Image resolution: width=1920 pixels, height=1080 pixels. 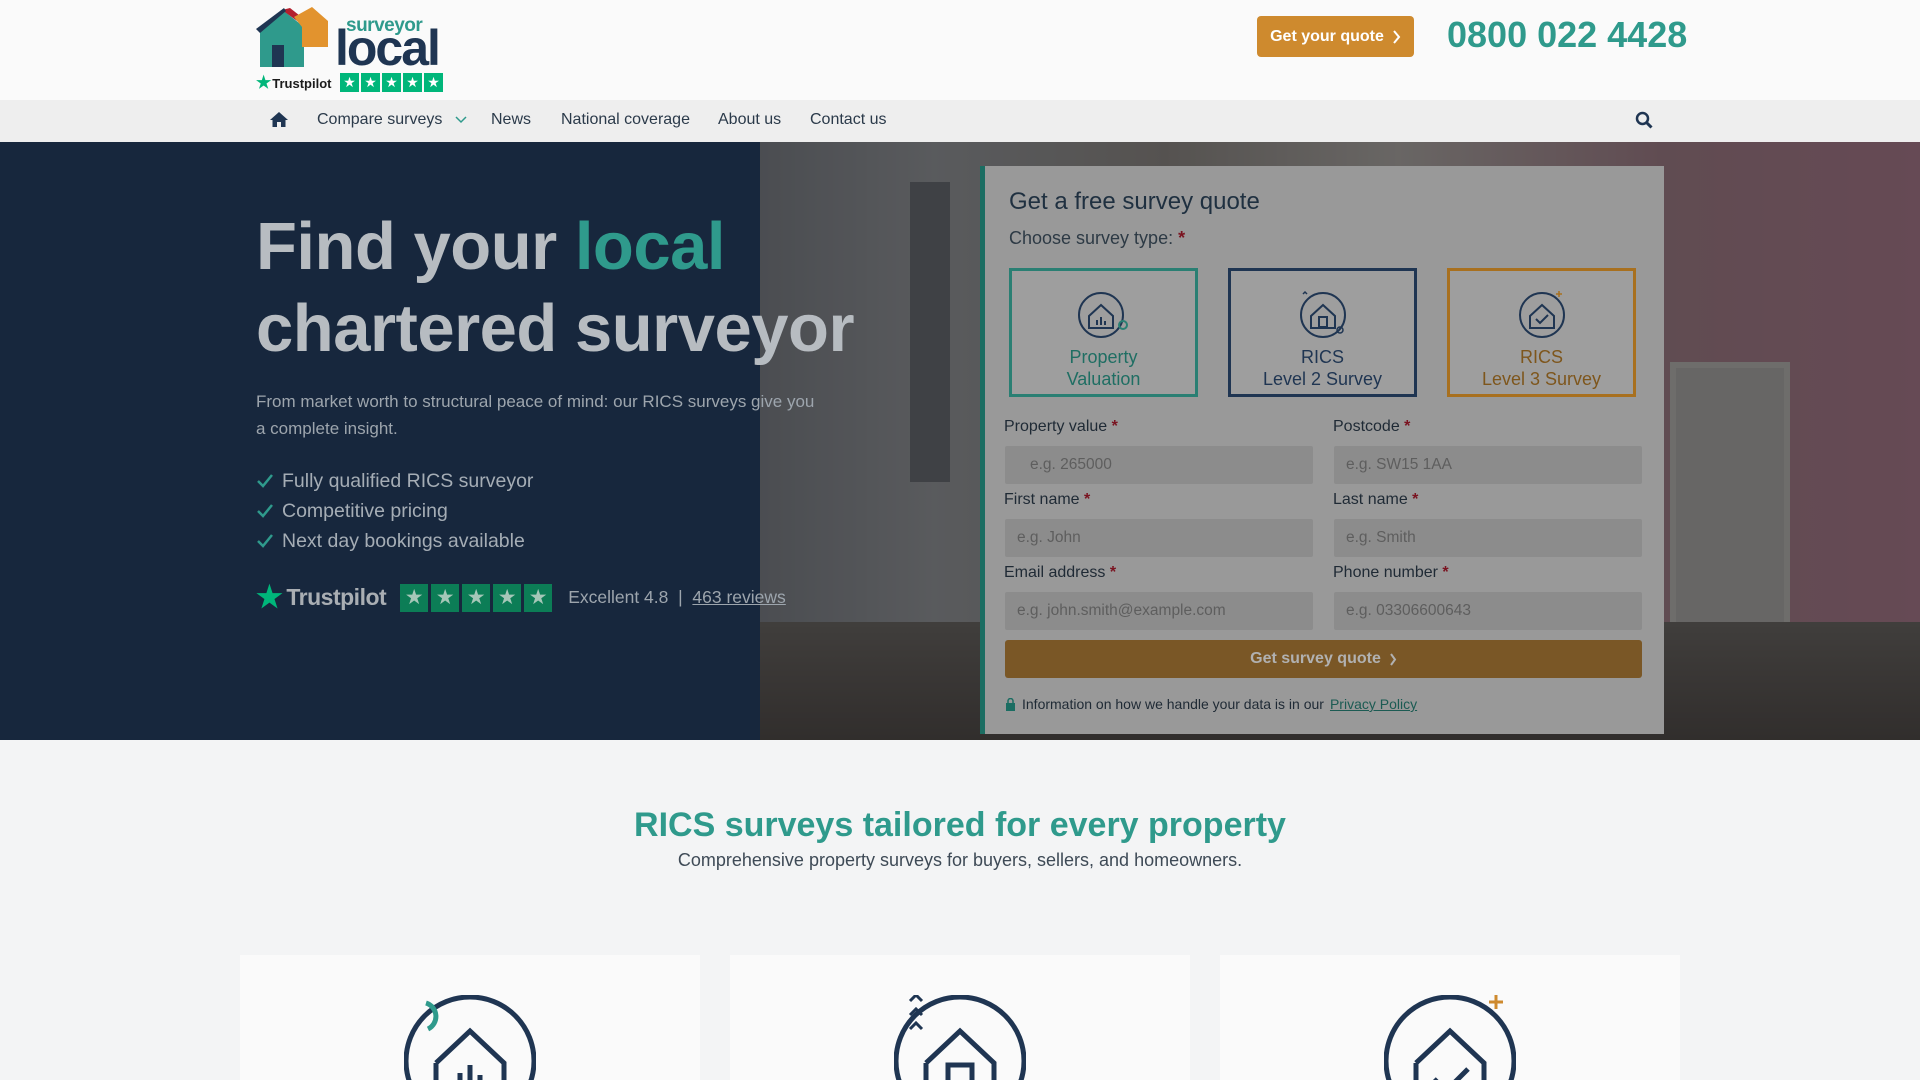 I want to click on form-title: Get a free survey quote, so click(x=1134, y=201).